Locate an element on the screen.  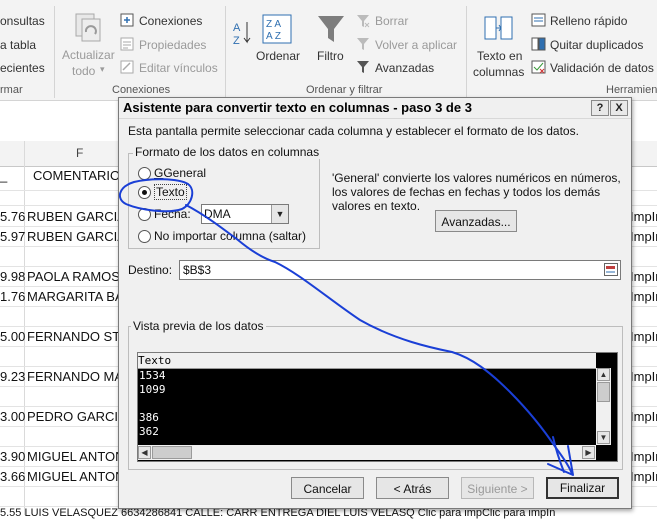
connections-button: Conexiones is located at coordinates (170, 21).